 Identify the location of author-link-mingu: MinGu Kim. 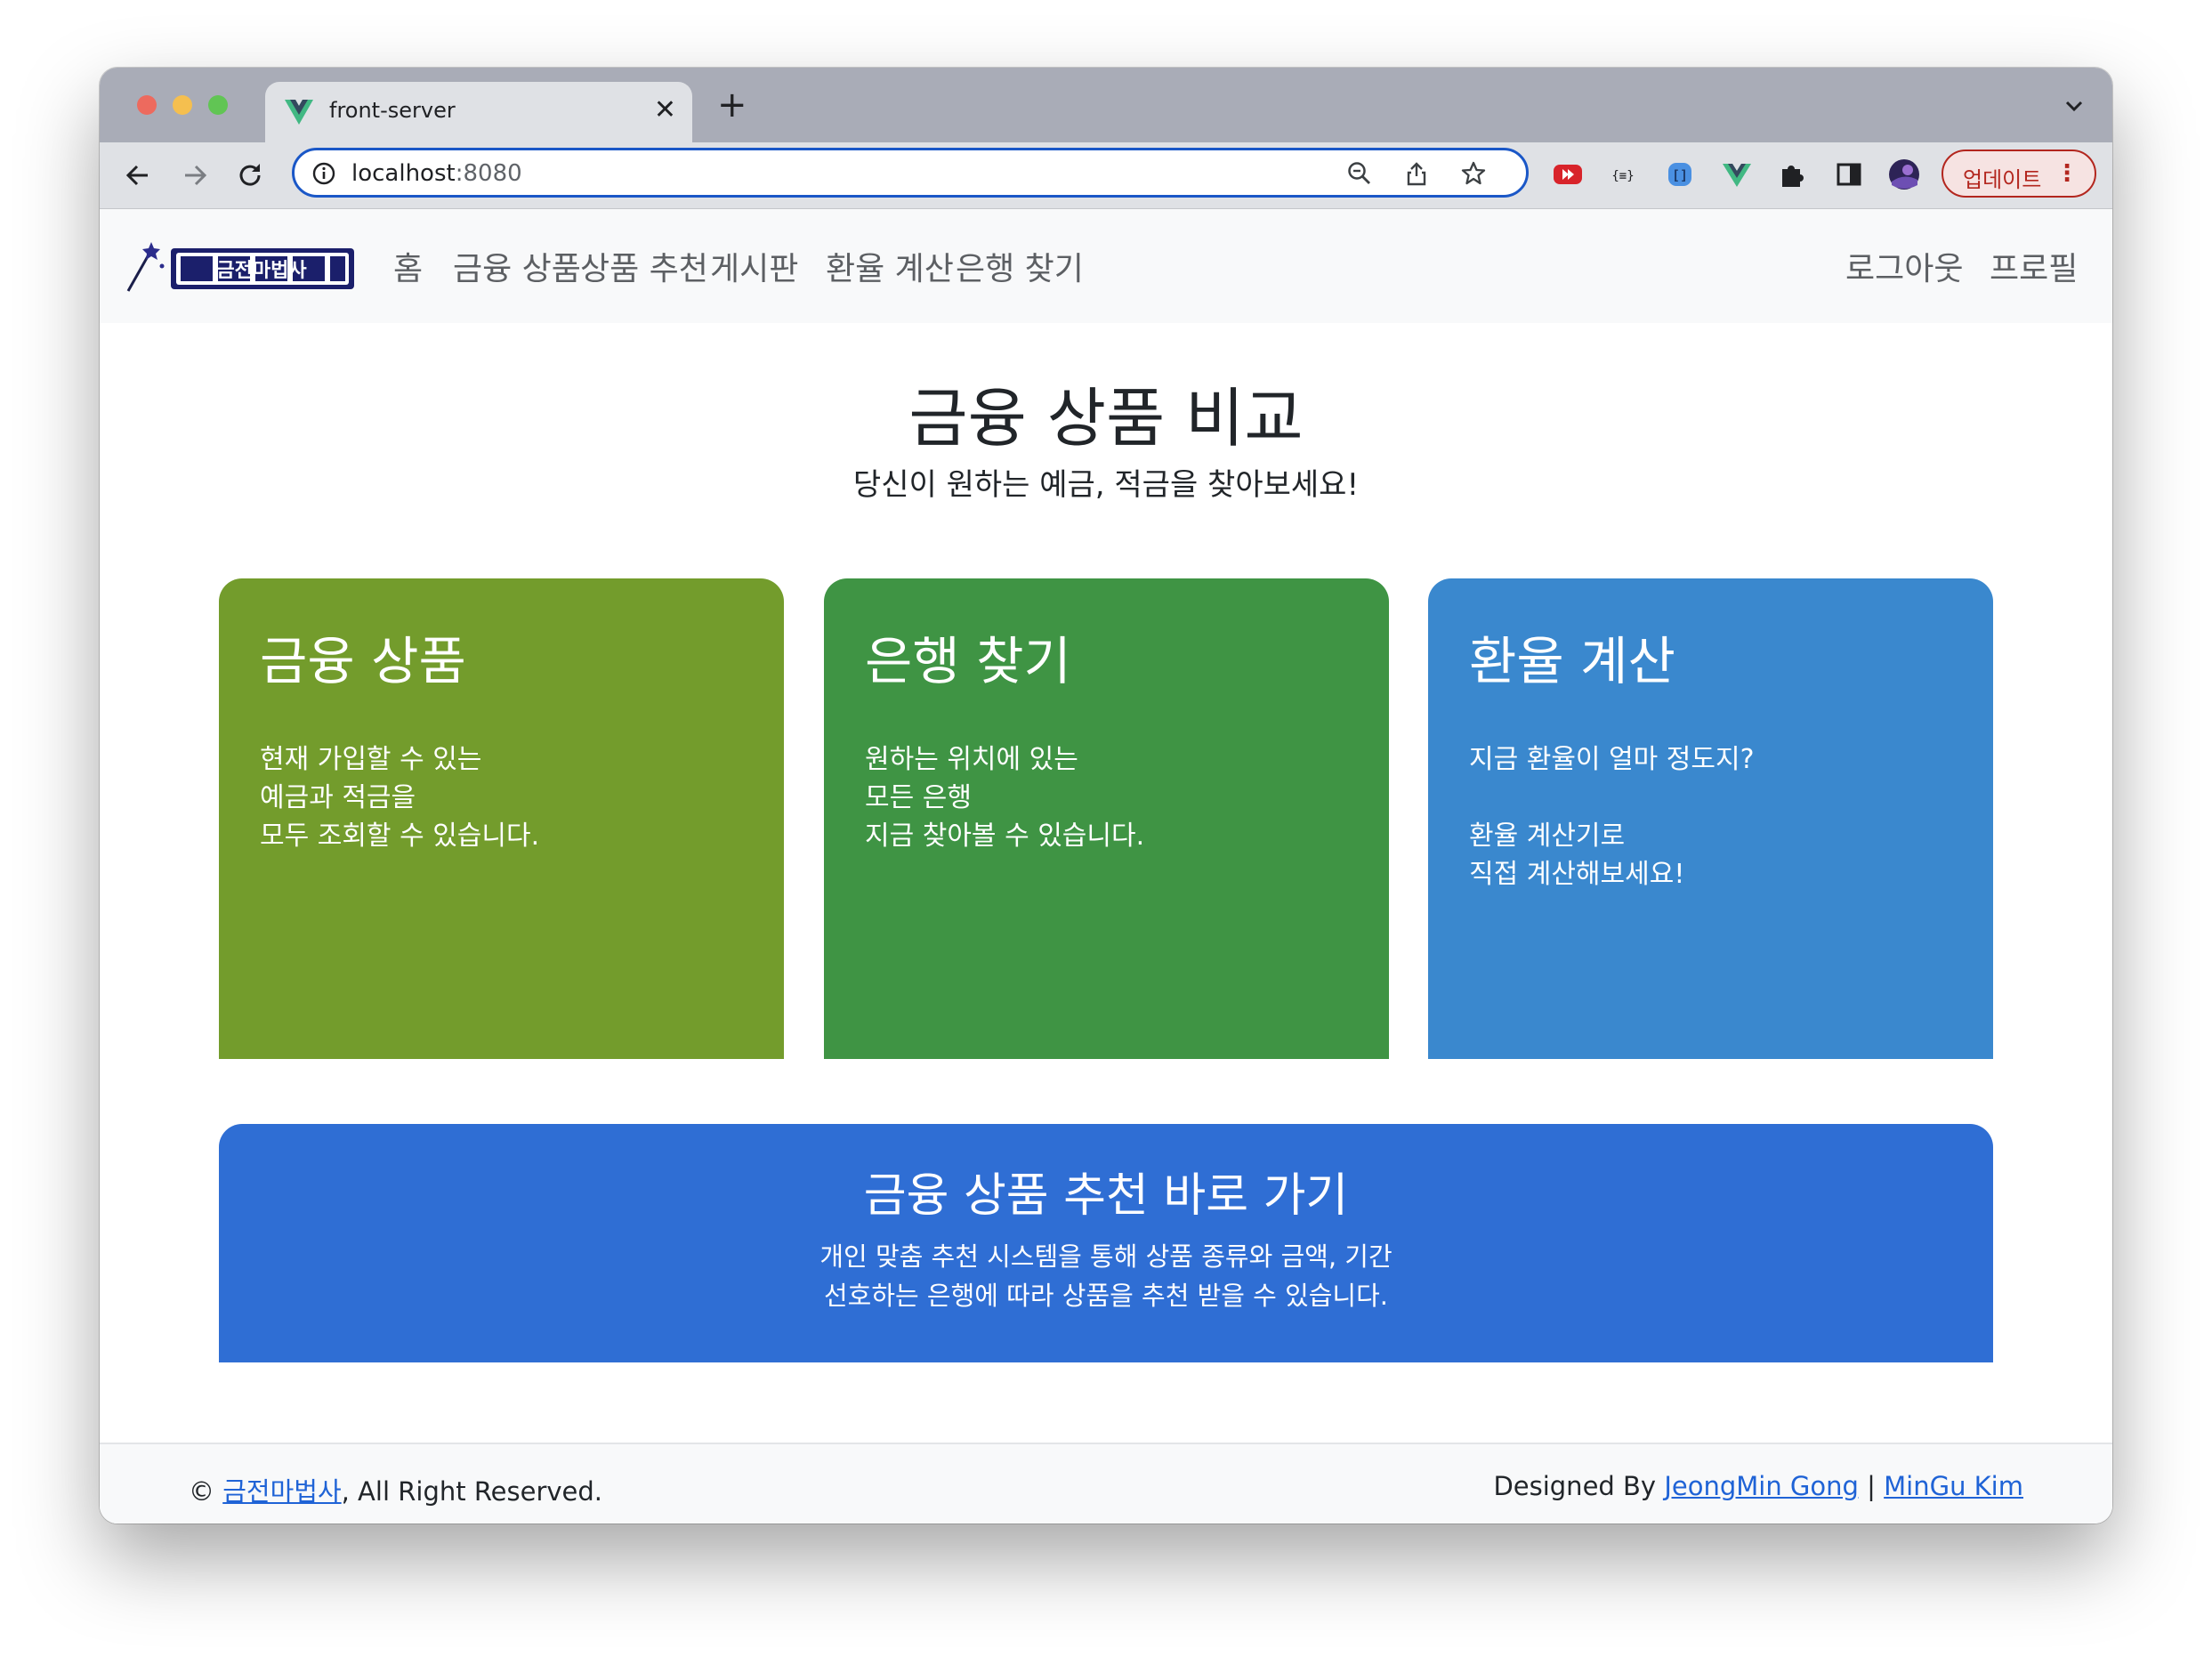
(1954, 1486).